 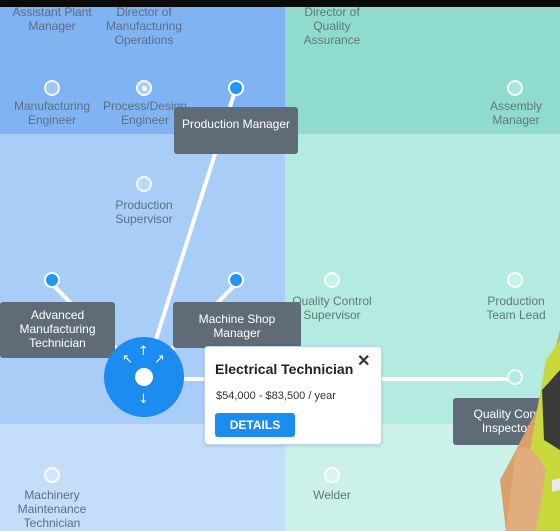 I want to click on node-machine-shop-manager, so click(x=236, y=280).